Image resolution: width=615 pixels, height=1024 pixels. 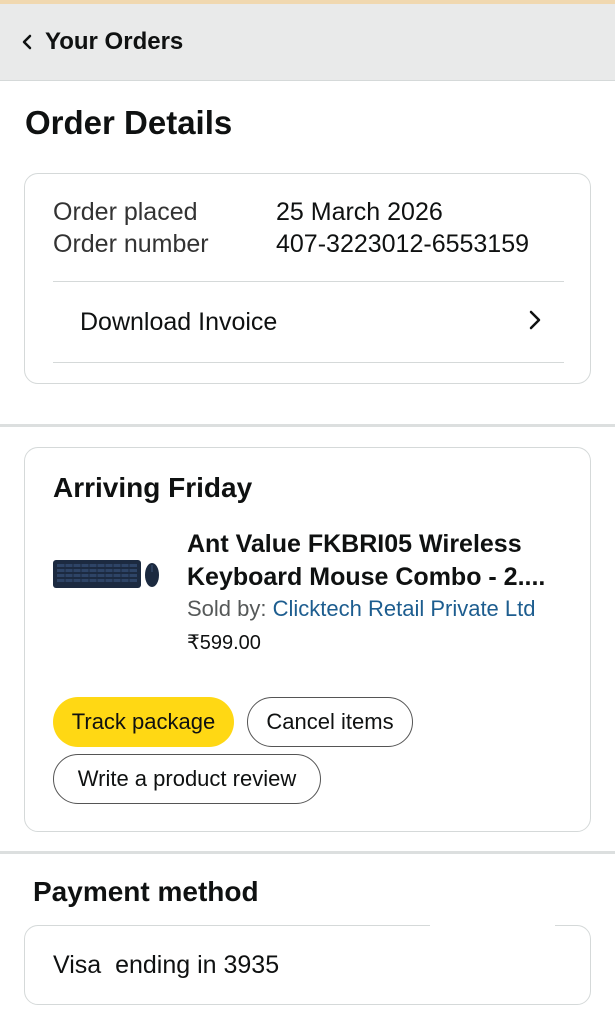 I want to click on download-invoice-row: Download Invoice, so click(x=308, y=322).